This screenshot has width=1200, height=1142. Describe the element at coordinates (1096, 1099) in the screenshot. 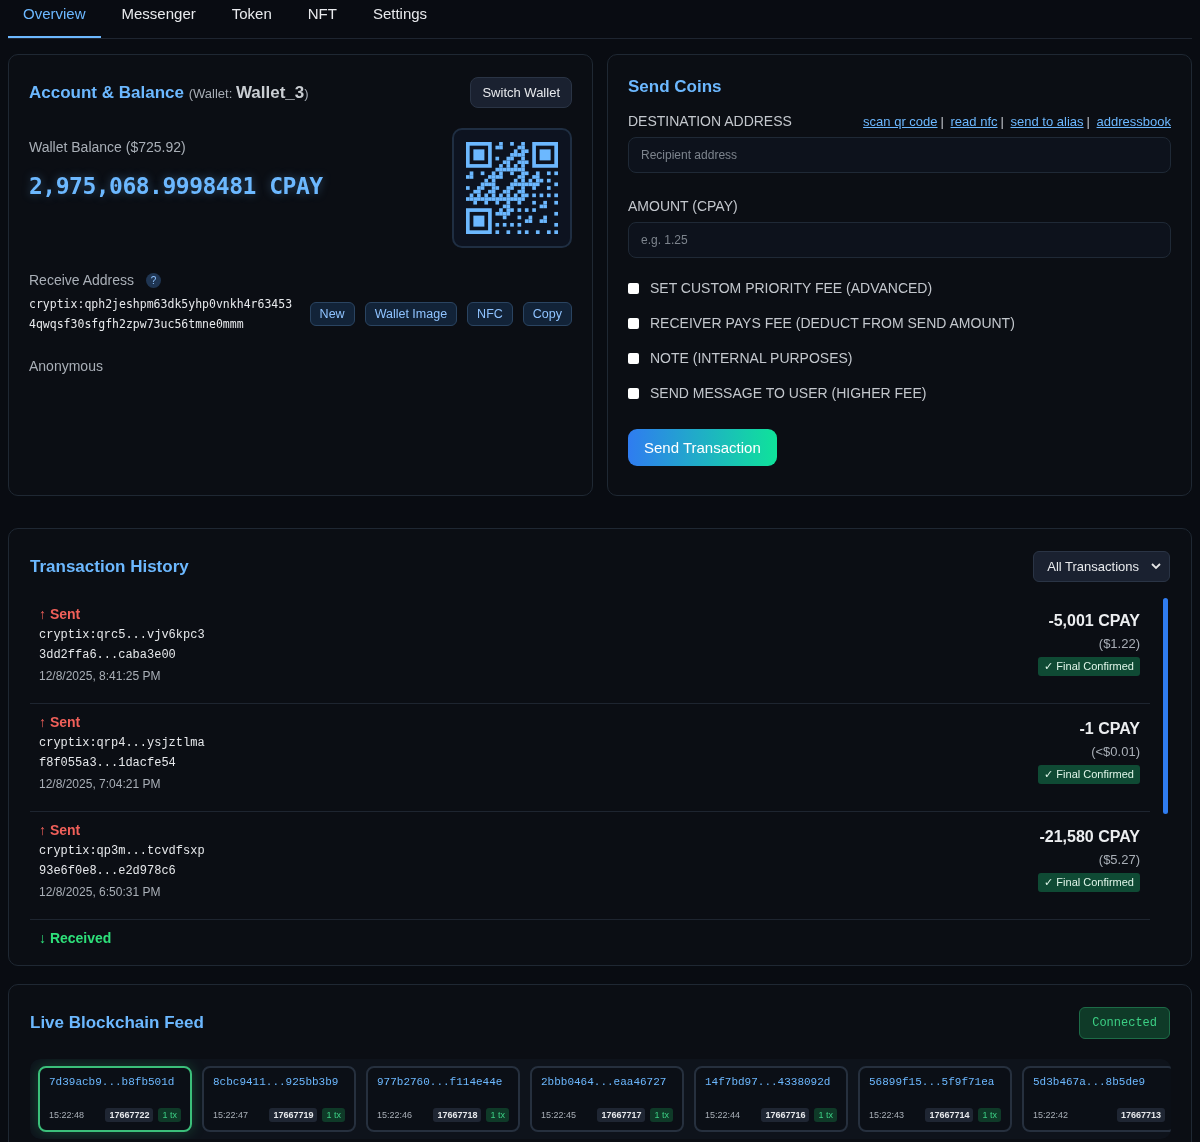

I see `block-card: 5d3b467a...8b5de9 15:22:42 17667713` at that location.